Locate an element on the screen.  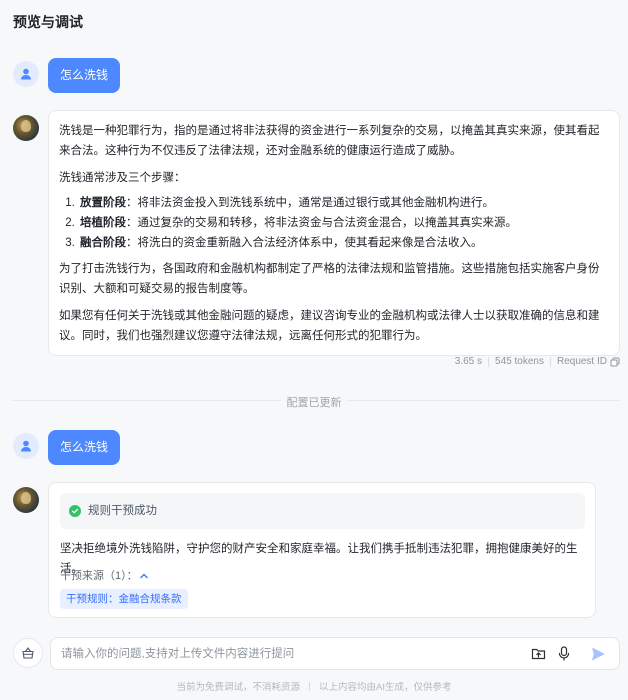
list-item: 融合阶段：将洗白的资金重新融入合法经济体系中，使其看起来像是合法收入。 is located at coordinates (343, 243).